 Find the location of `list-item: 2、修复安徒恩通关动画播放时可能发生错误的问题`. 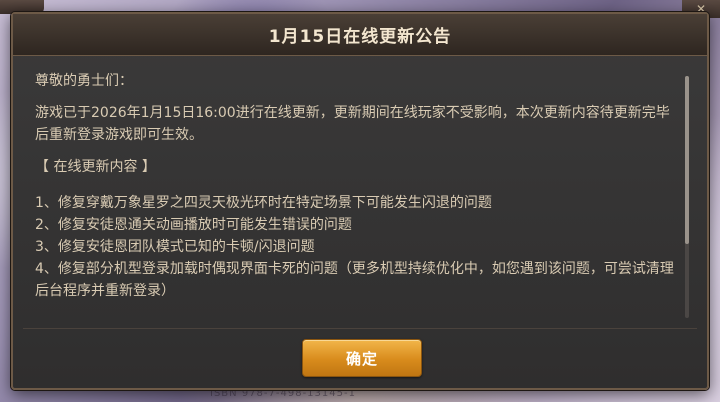

list-item: 2、修复安徒恩通关动画播放时可能发生错误的问题 is located at coordinates (193, 225).